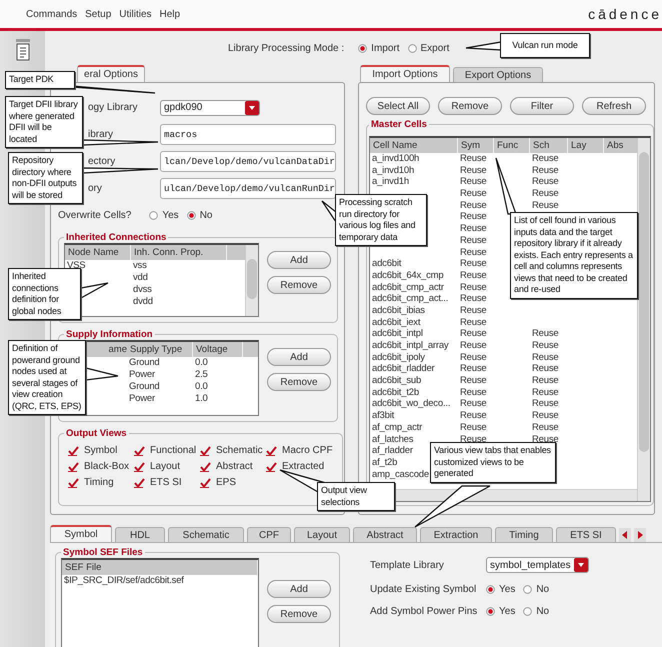  Describe the element at coordinates (386, 264) in the screenshot. I see `table-cell: adc6bit` at that location.